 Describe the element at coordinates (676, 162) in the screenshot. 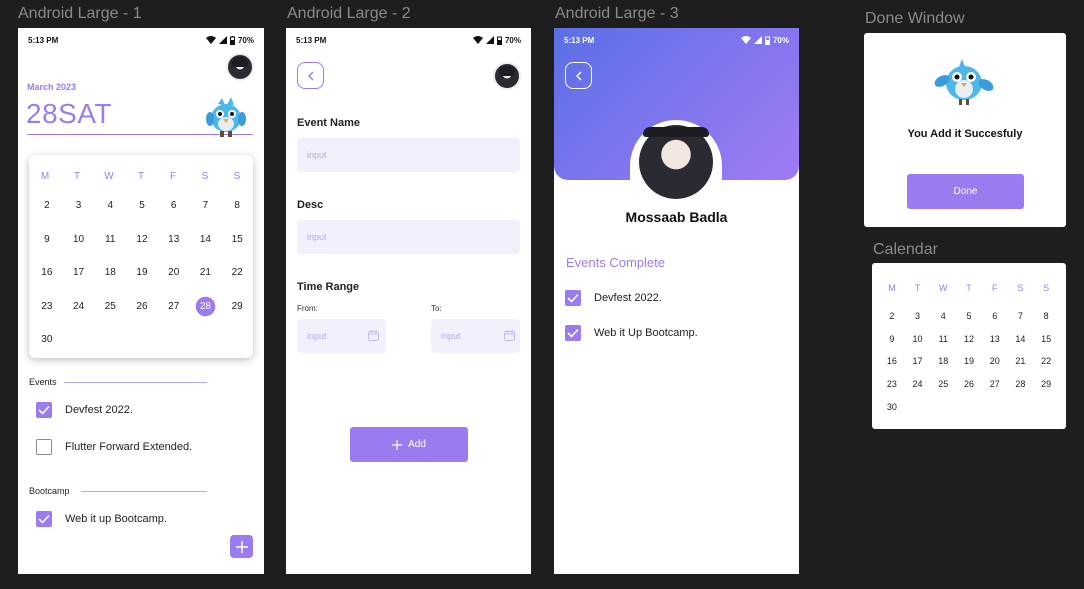

I see `profile-avatar-large` at that location.